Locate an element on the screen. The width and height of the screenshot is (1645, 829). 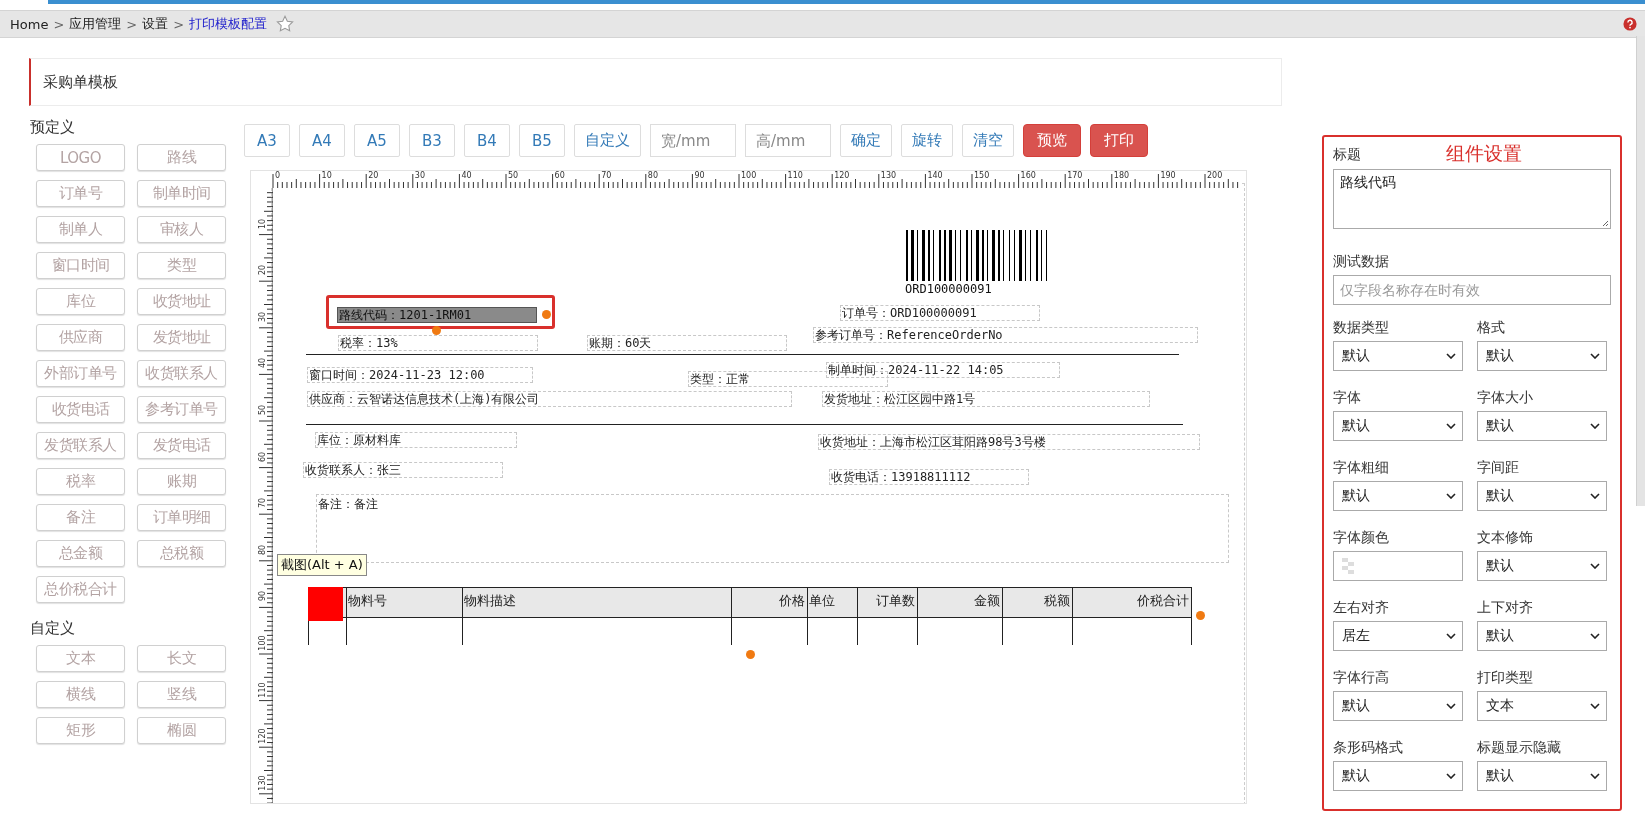
scrollbar is located at coordinates (1640, 271).